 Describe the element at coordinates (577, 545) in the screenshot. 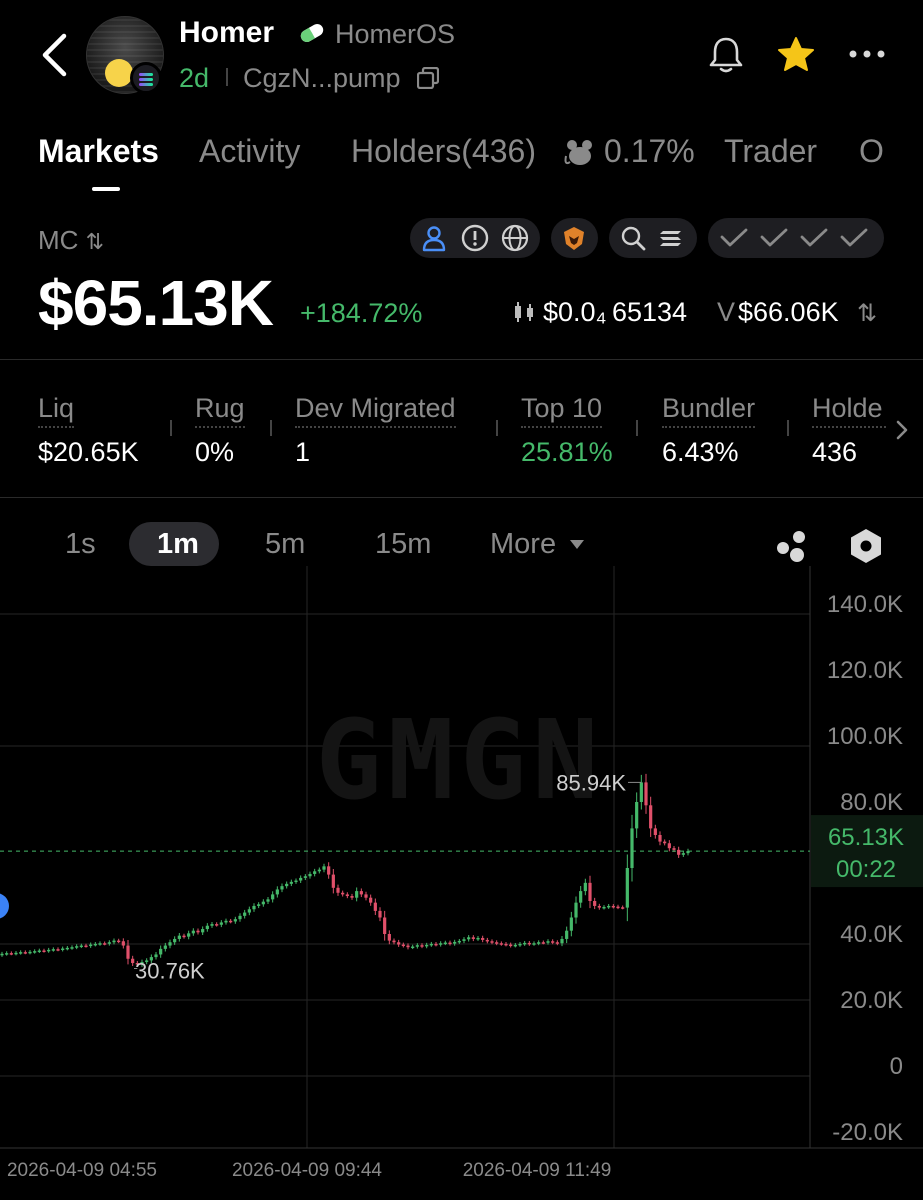

I see `caret-down-icon` at that location.